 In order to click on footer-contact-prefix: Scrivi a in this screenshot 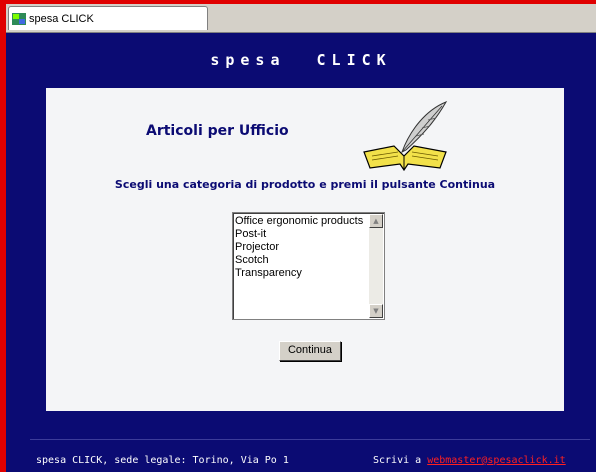, I will do `click(397, 460)`.